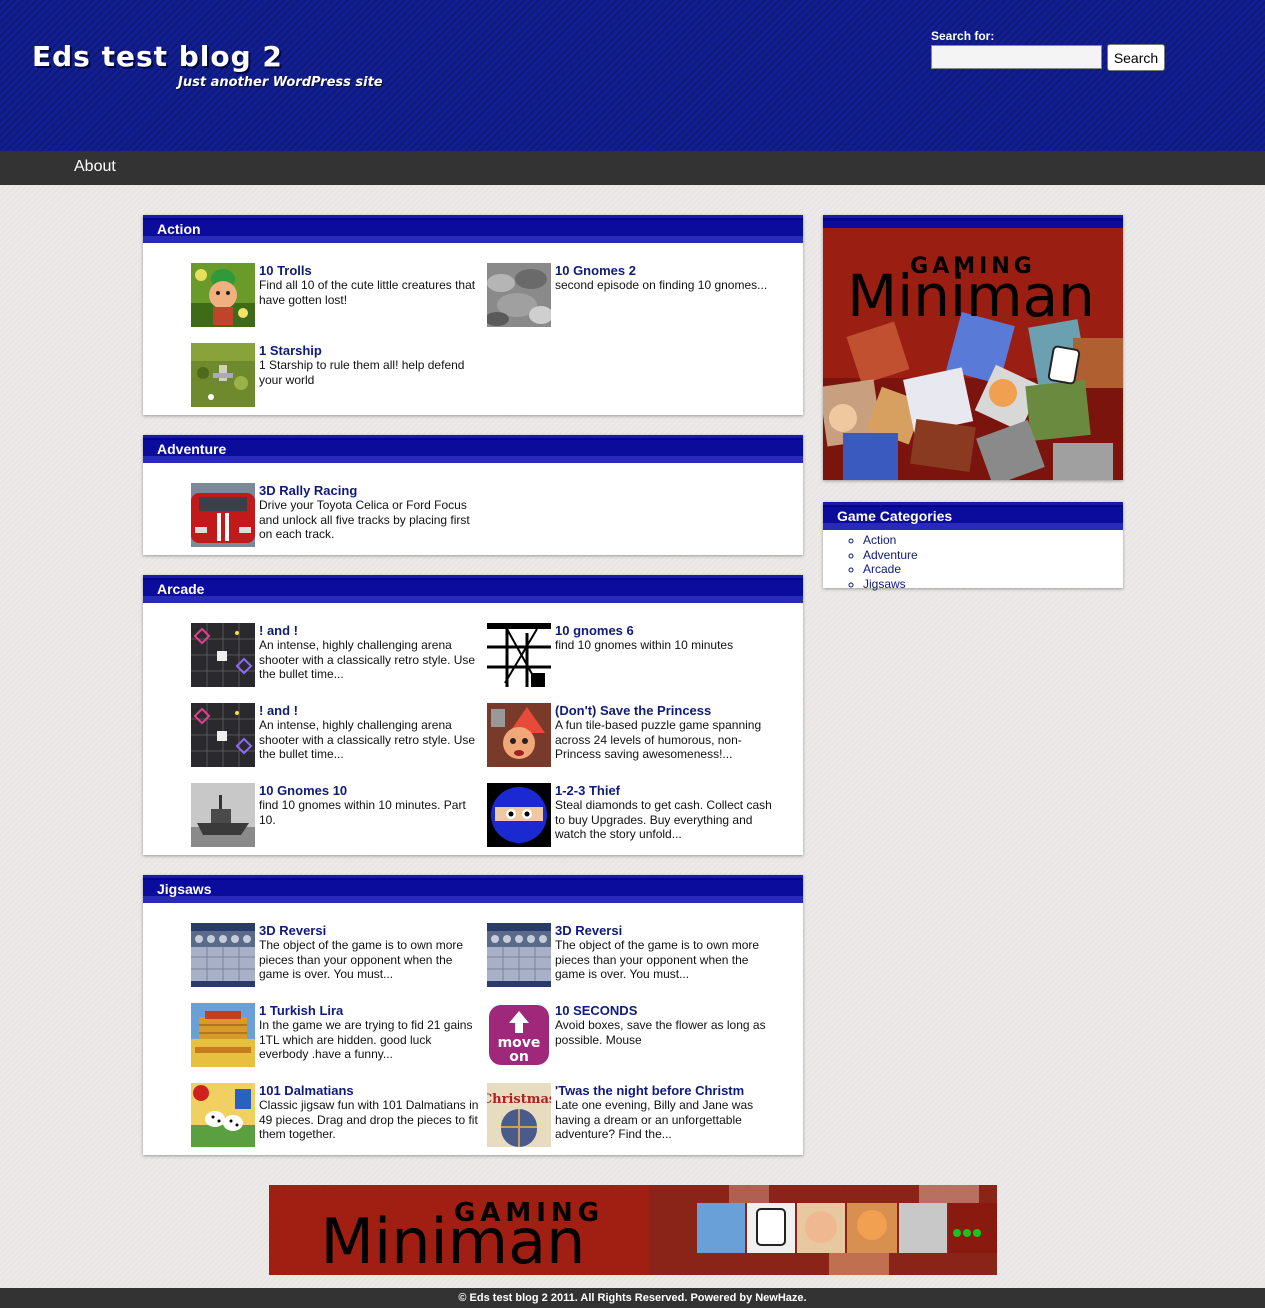 This screenshot has height=1308, width=1265. What do you see at coordinates (519, 1115) in the screenshot?
I see `christmas-thumbnail: Christmas` at bounding box center [519, 1115].